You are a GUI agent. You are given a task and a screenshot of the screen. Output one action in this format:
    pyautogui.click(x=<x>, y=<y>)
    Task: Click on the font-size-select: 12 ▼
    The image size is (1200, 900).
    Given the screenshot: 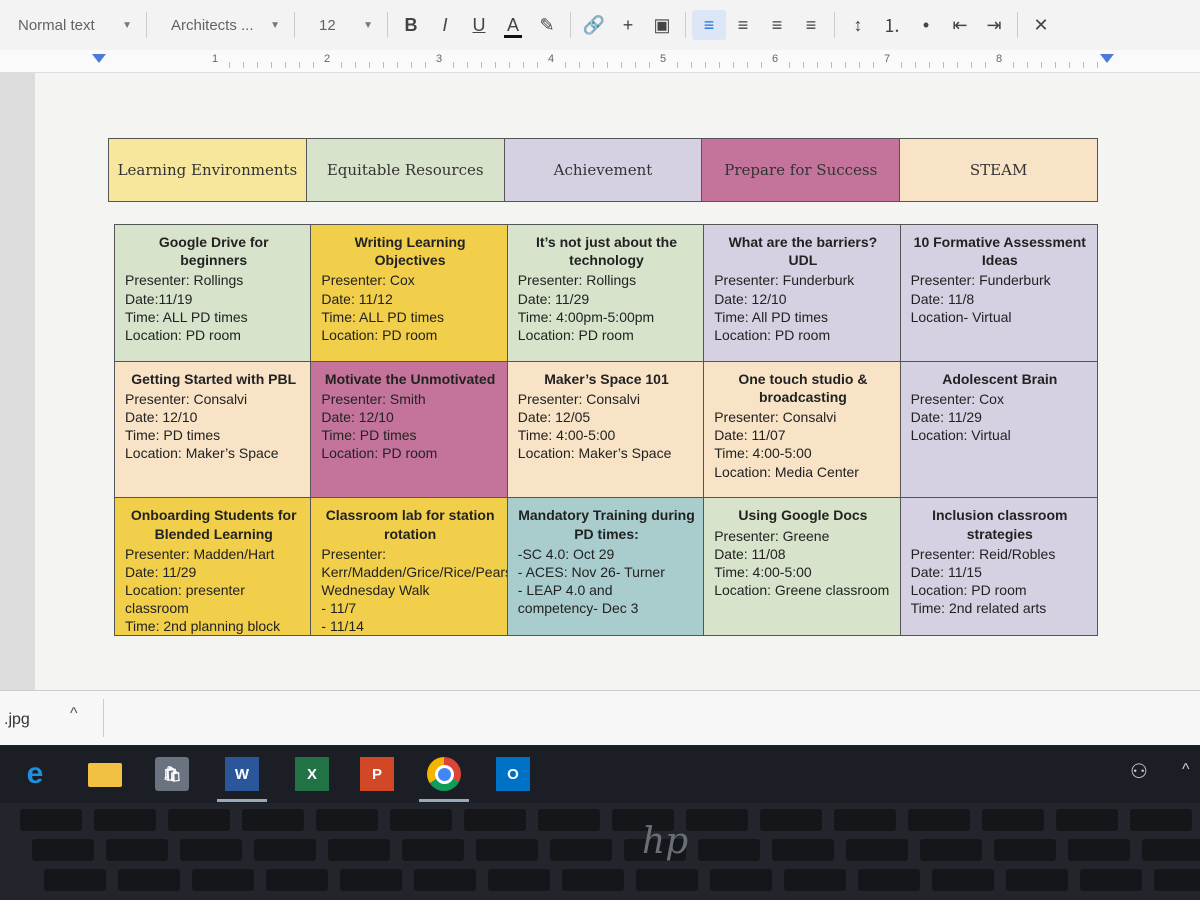 What is the action you would take?
    pyautogui.click(x=341, y=25)
    